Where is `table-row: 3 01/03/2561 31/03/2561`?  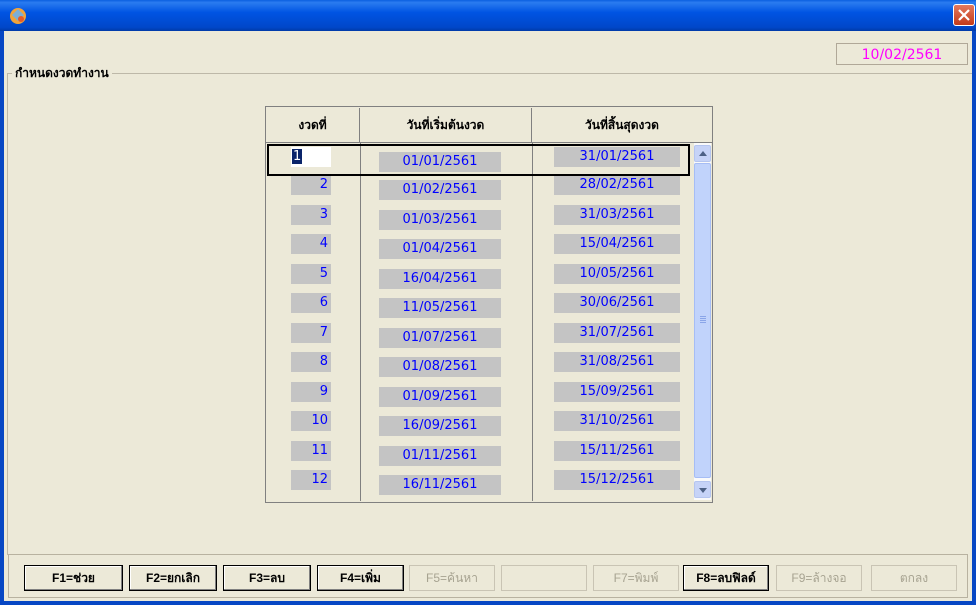
table-row: 3 01/03/2561 31/03/2561 is located at coordinates (481, 221).